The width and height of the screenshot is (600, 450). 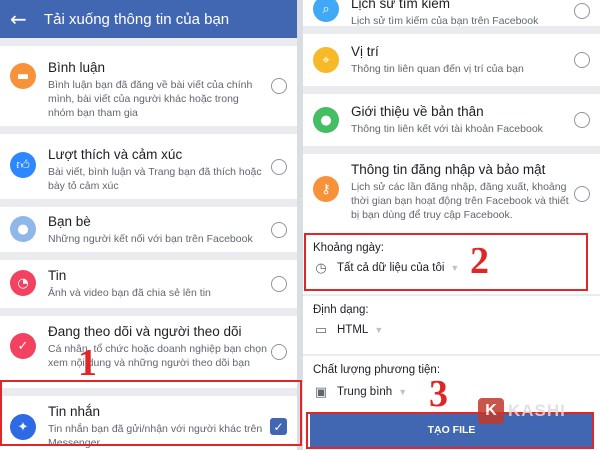 What do you see at coordinates (23, 76) in the screenshot?
I see `comment-icon: ▬` at bounding box center [23, 76].